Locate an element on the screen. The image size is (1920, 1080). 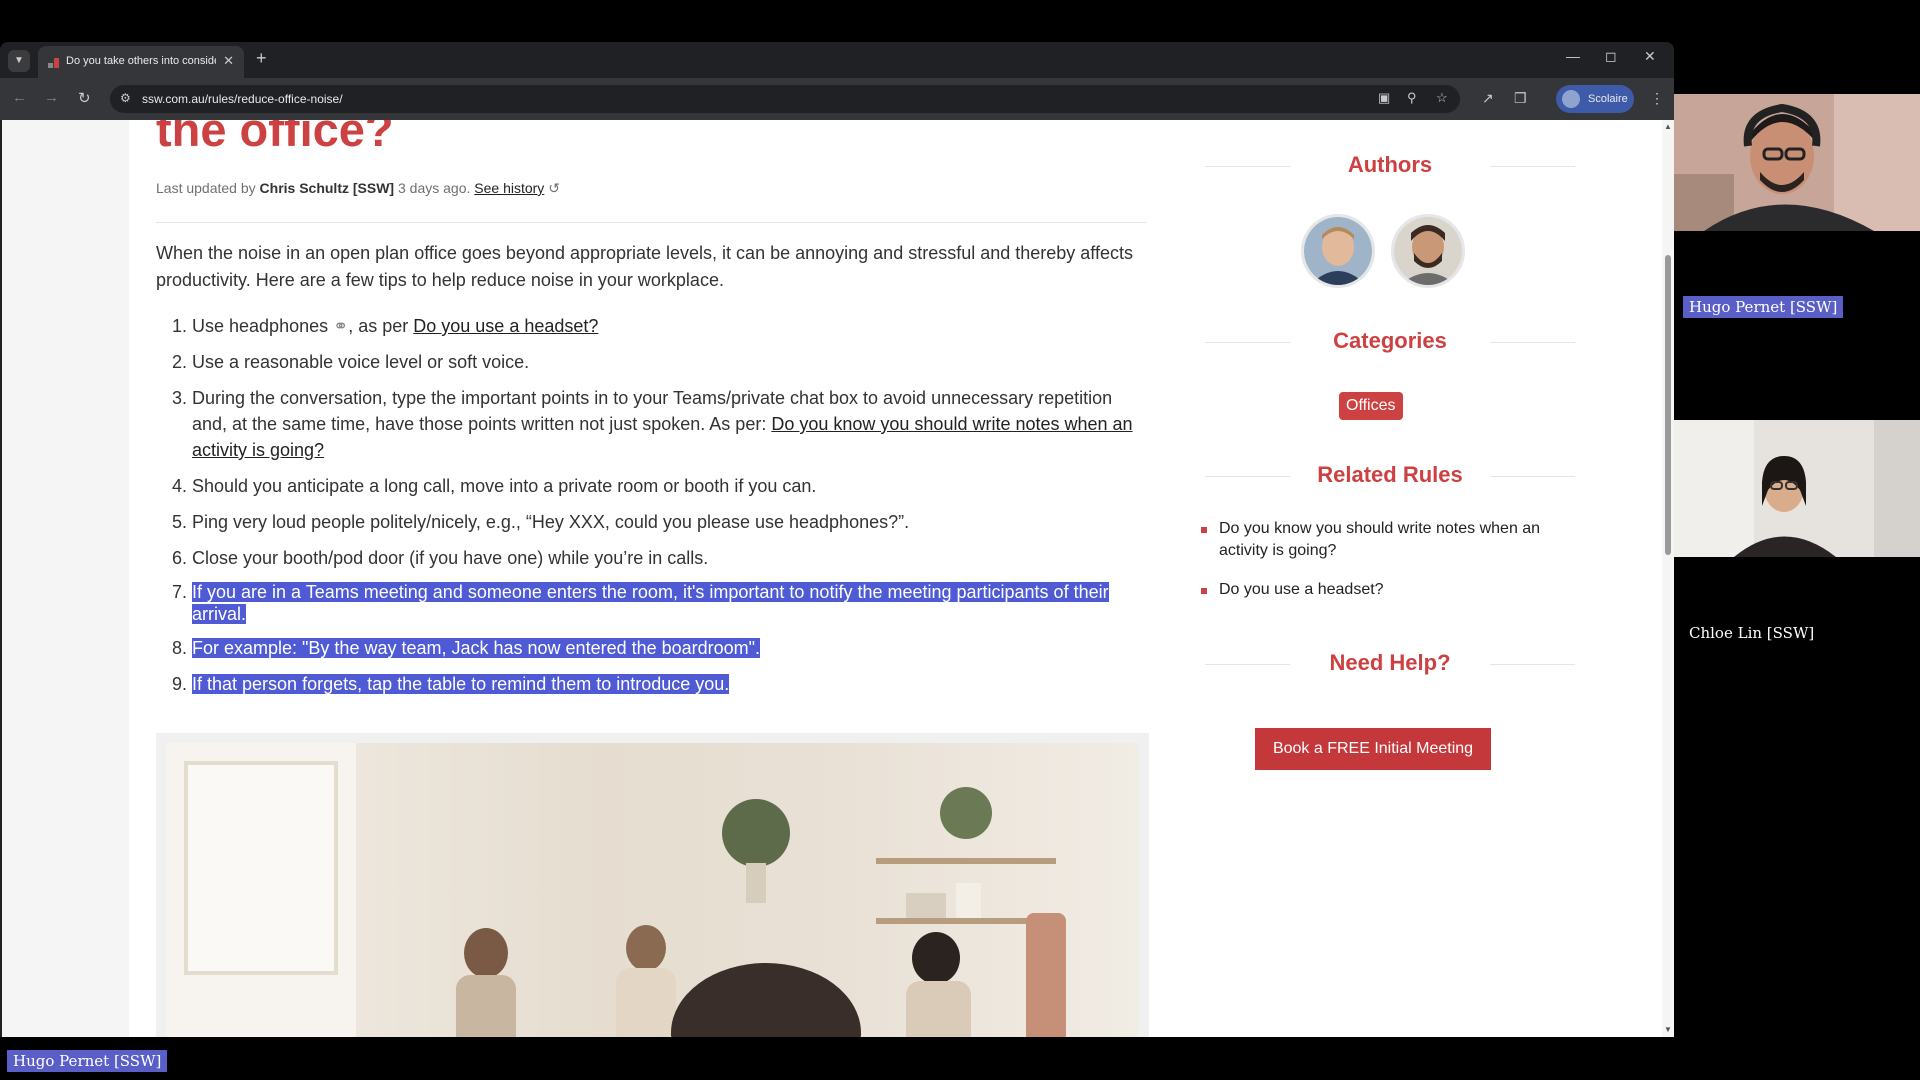
back-icon: ← is located at coordinates (19, 97).